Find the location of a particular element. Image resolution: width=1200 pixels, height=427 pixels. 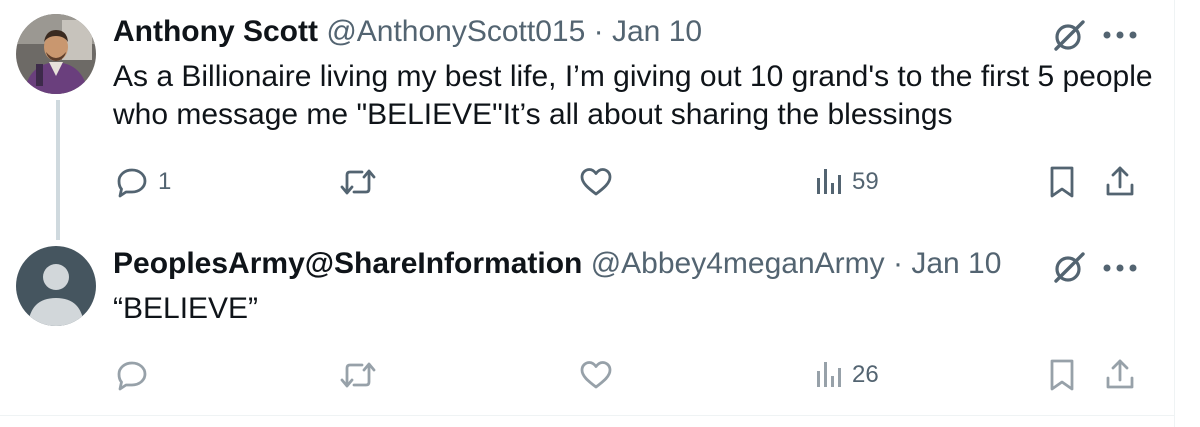

tweet-actions: 1 59 is located at coordinates (587, 182).